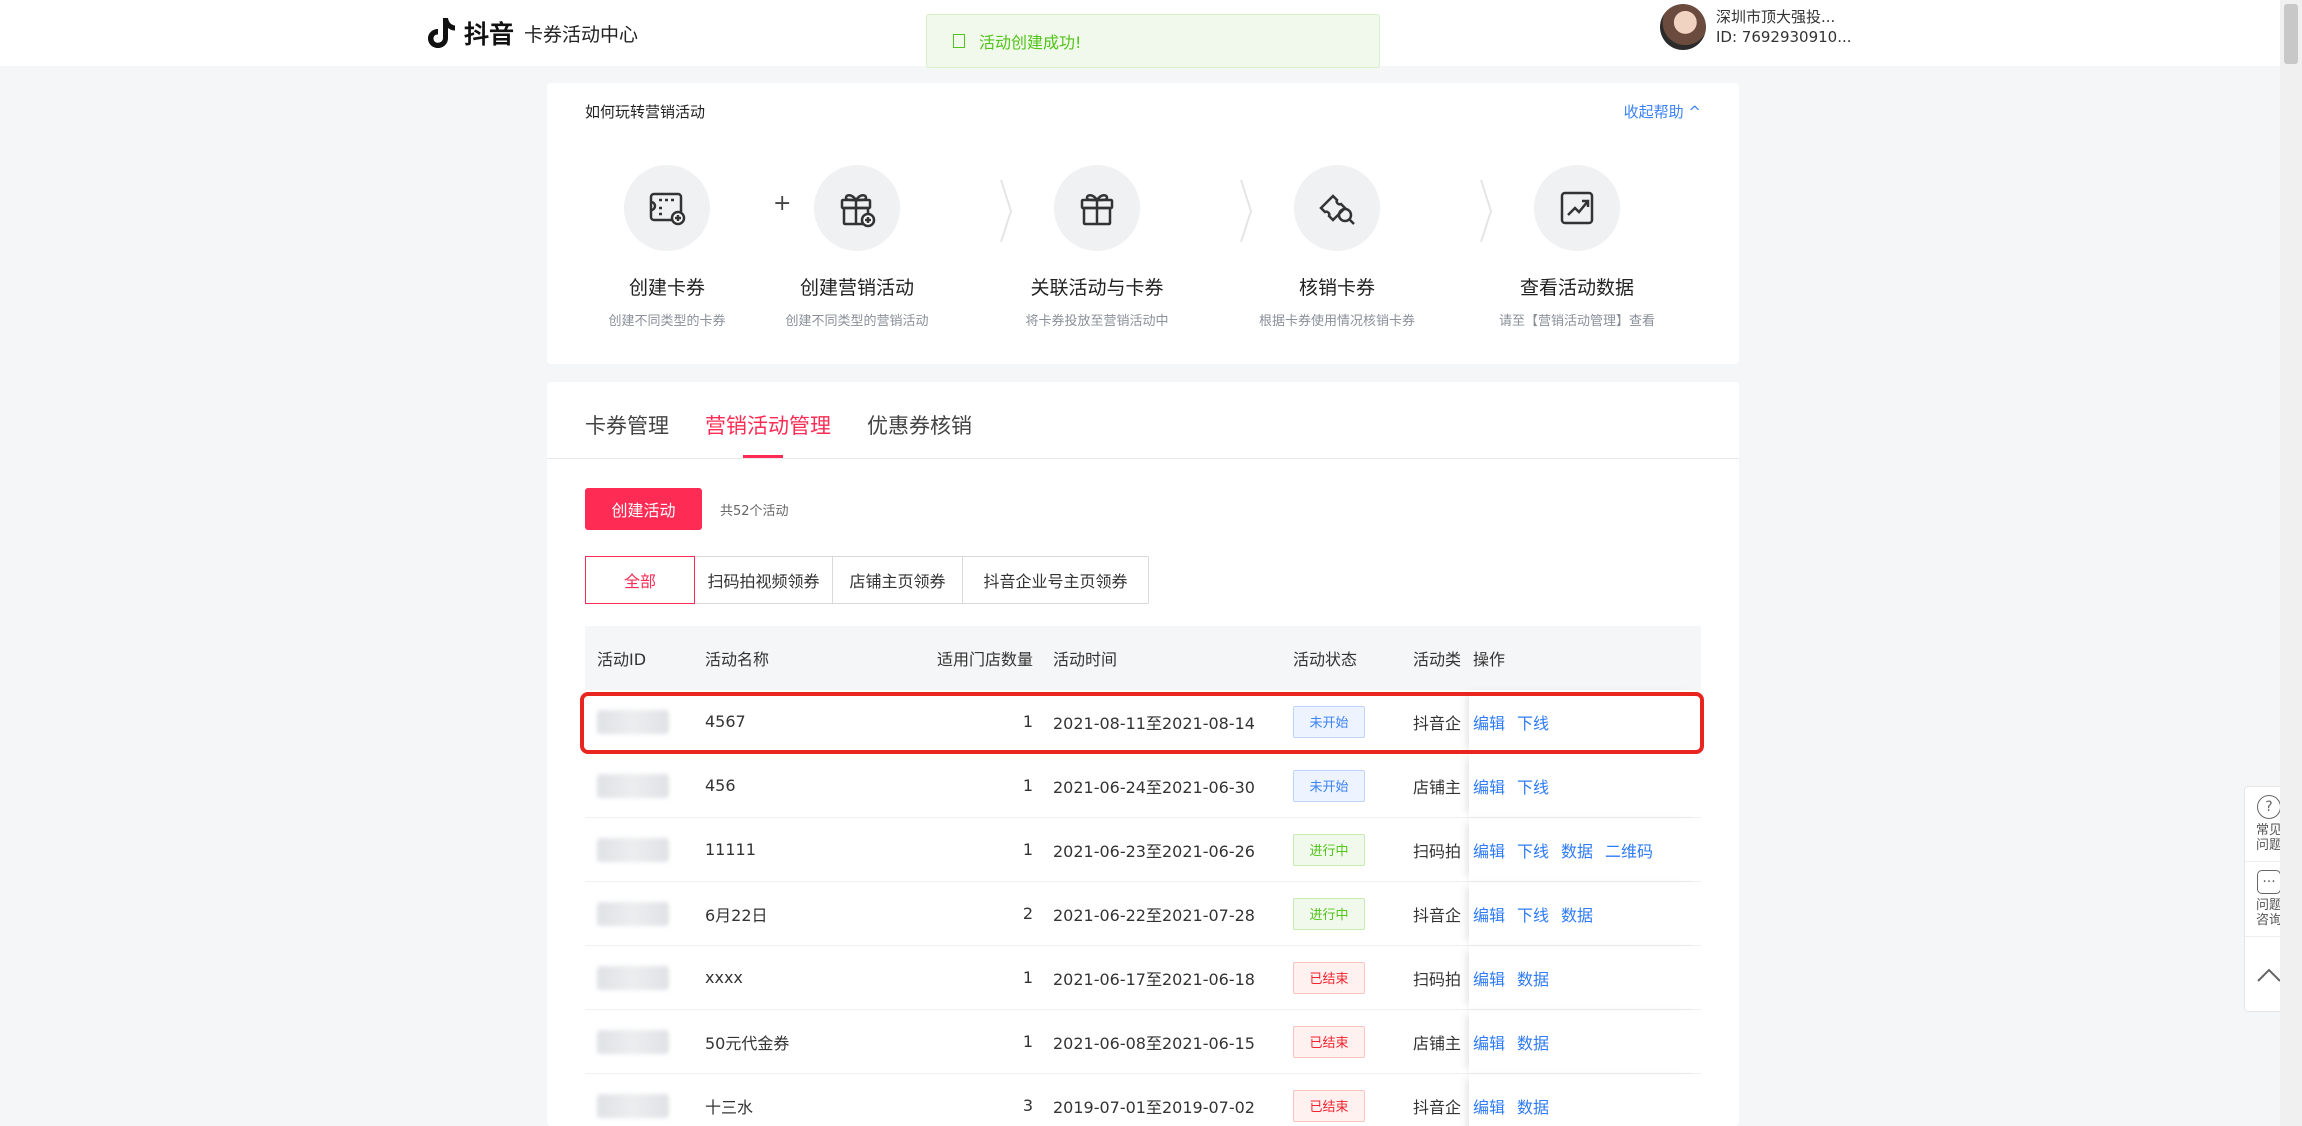 The width and height of the screenshot is (2302, 1126). I want to click on tab-coupon-management: 卡券管理, so click(627, 434).